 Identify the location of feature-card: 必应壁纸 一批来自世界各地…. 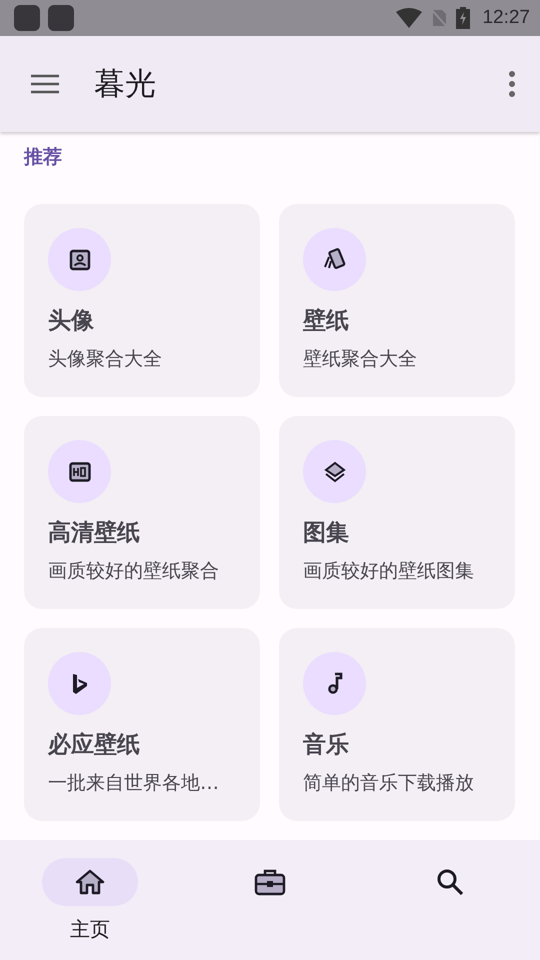
(142, 724).